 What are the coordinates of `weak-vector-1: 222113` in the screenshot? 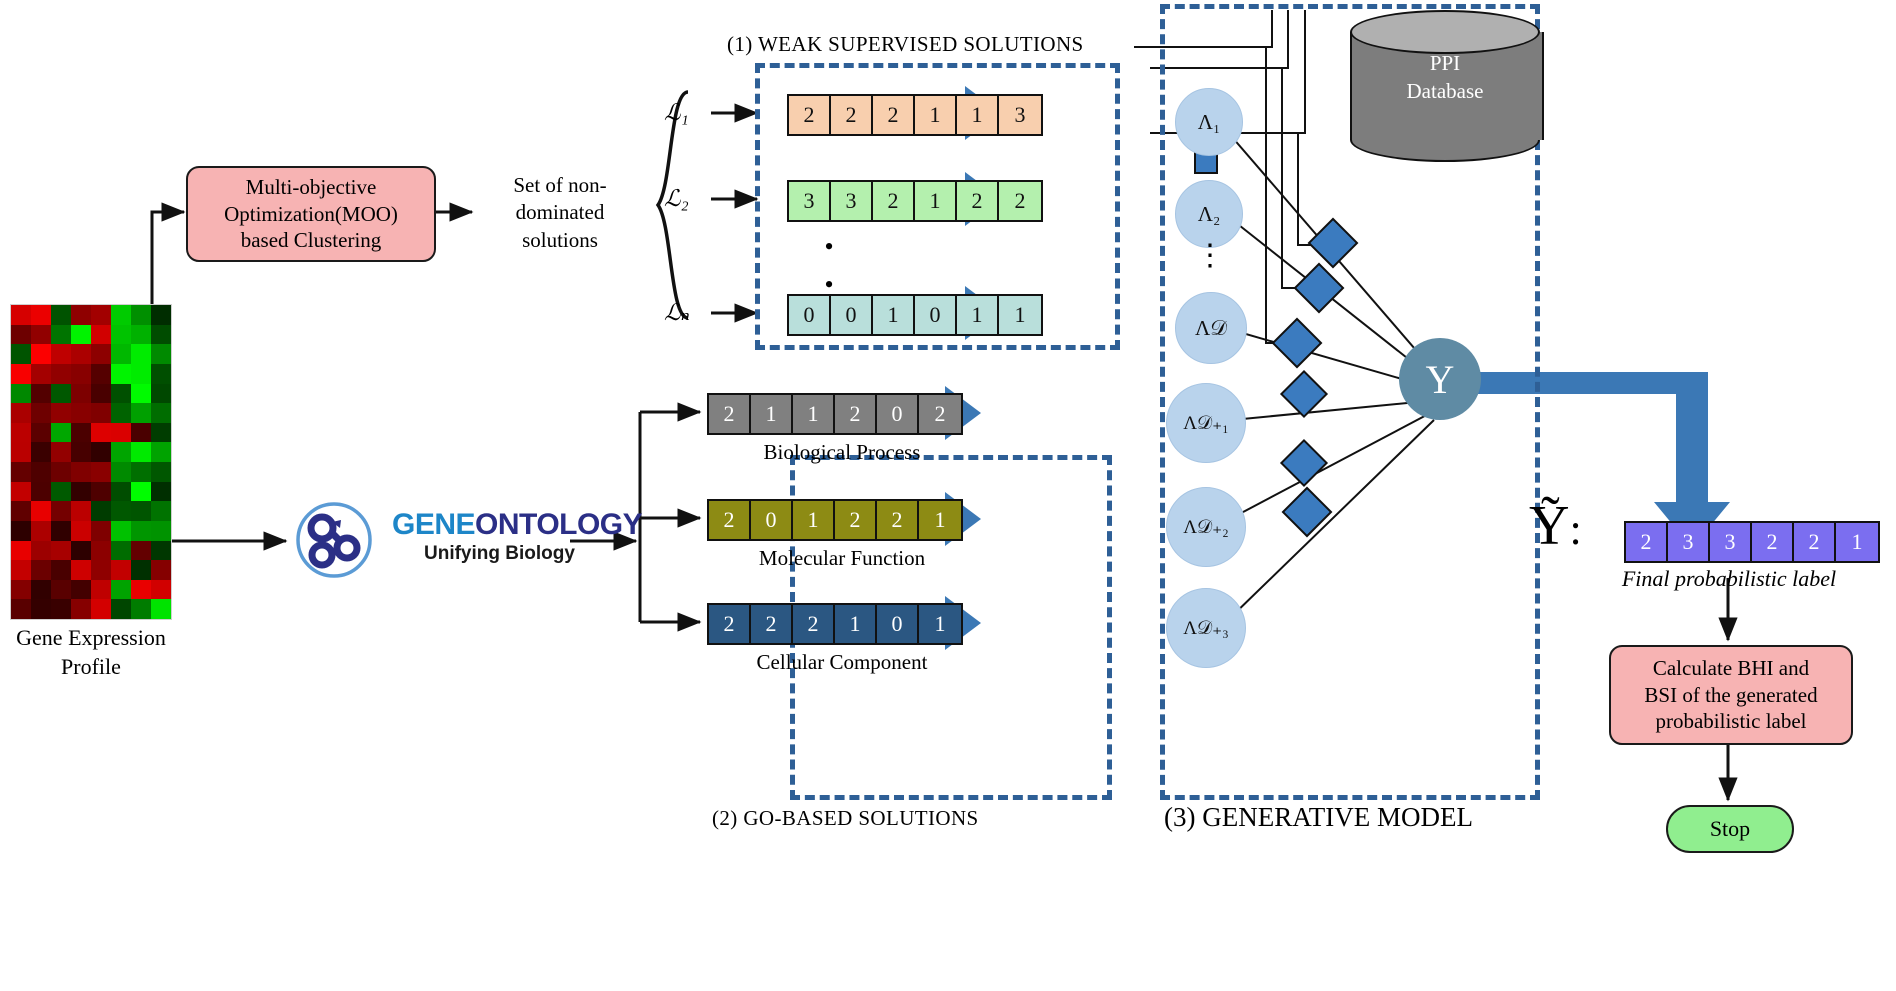 It's located at (915, 115).